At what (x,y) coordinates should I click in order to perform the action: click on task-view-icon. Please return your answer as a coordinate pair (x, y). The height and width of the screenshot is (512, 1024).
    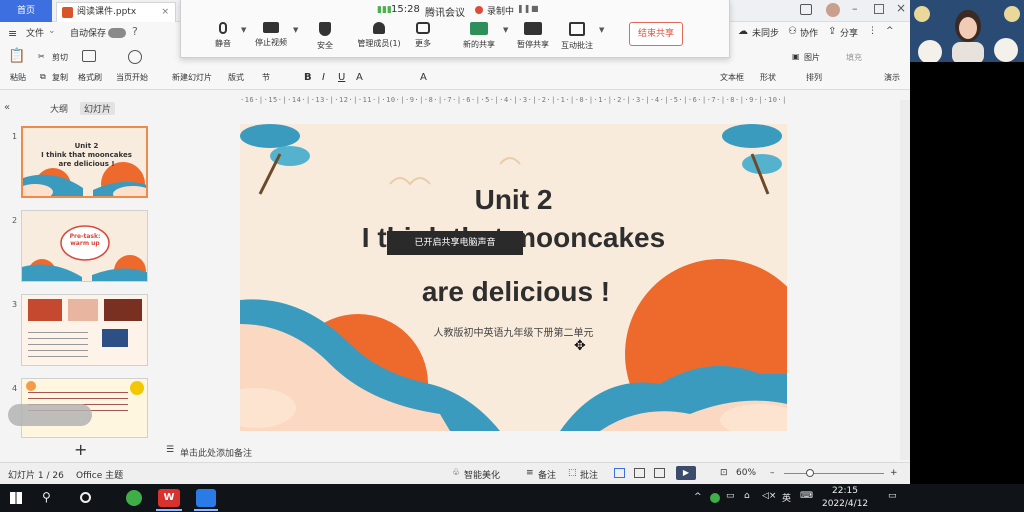
    Looking at the image, I should click on (85, 497).